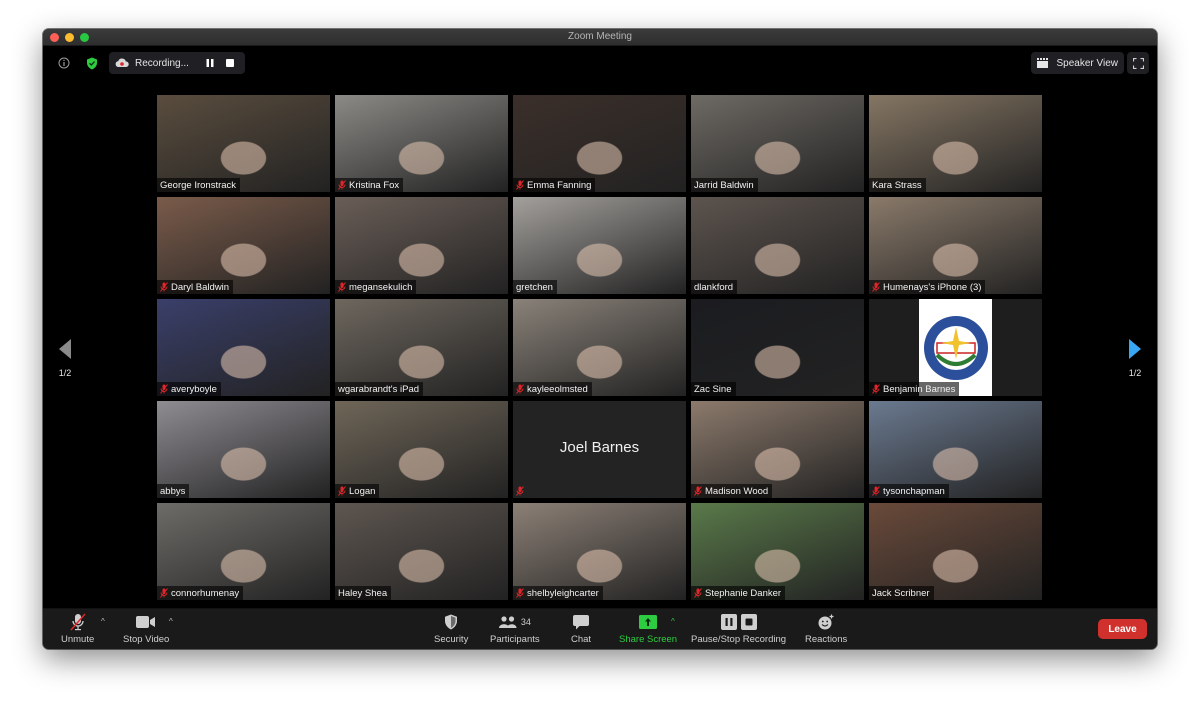 This screenshot has height=707, width=1200. Describe the element at coordinates (955, 143) in the screenshot. I see `participant-tile: Kara Strass` at that location.